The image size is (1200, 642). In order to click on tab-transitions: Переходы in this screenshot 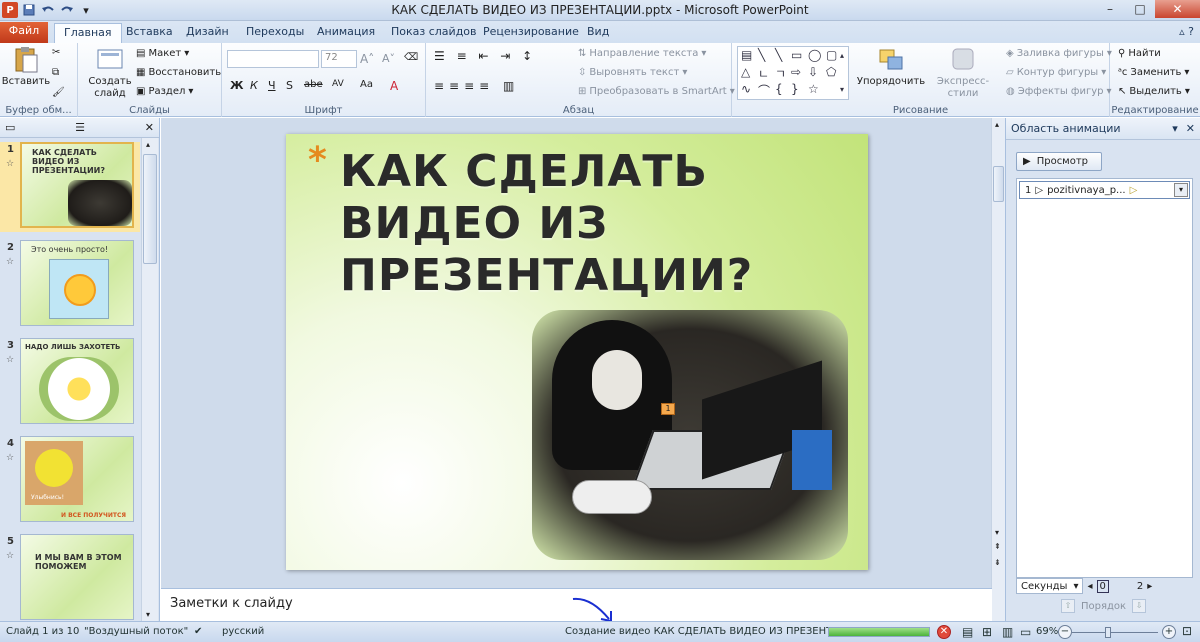, I will do `click(275, 33)`.